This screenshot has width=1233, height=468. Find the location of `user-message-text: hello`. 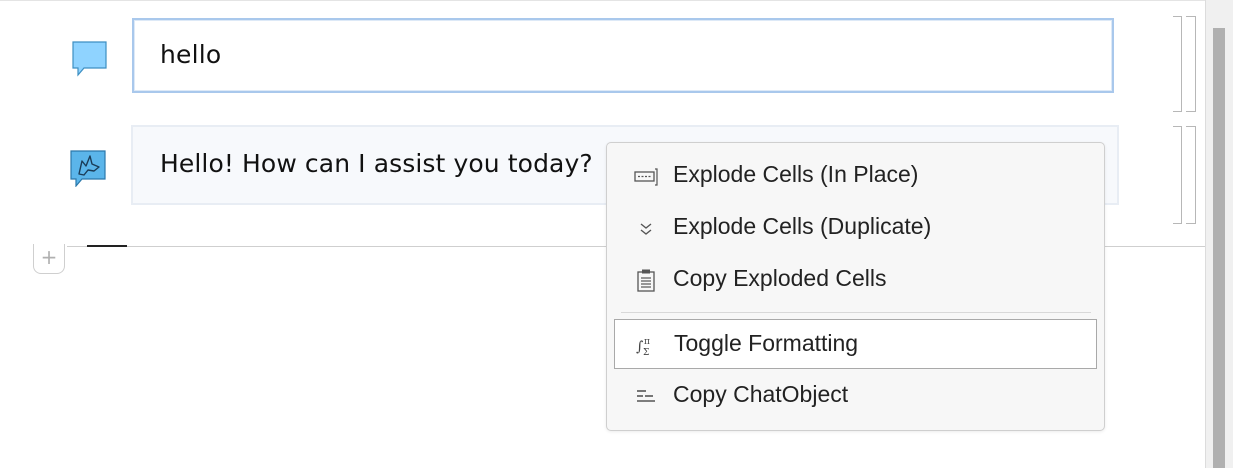

user-message-text: hello is located at coordinates (191, 54).